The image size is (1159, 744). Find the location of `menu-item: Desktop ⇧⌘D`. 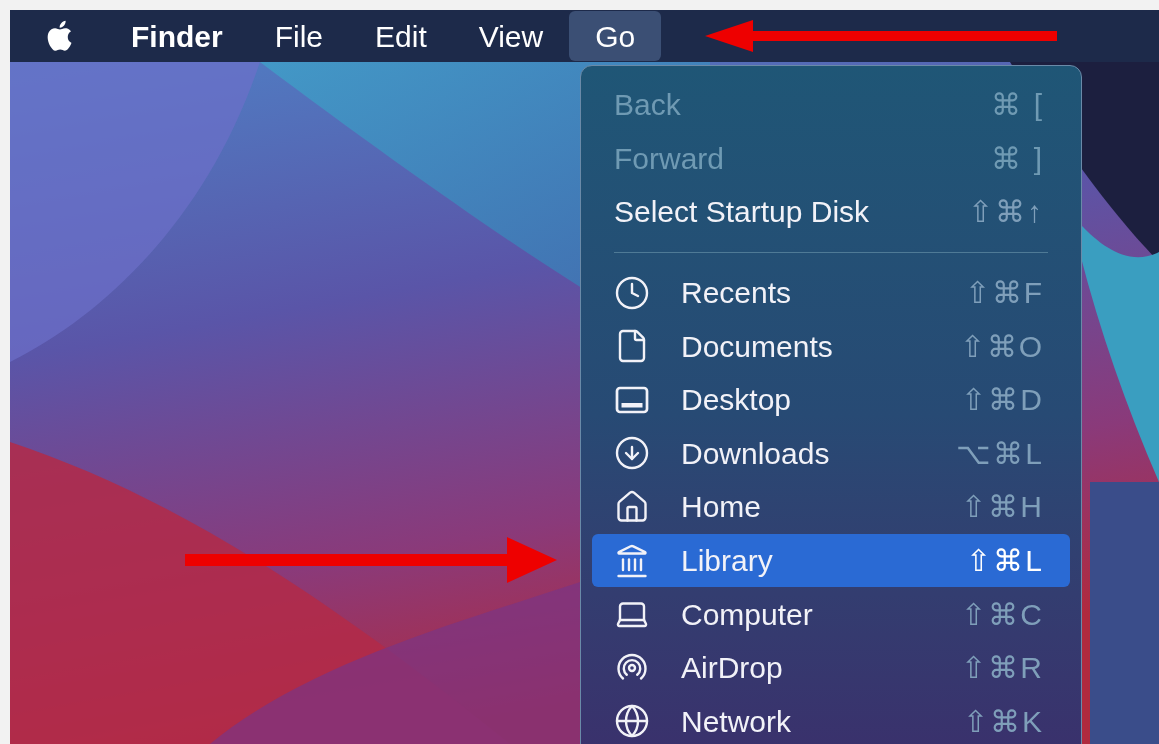

menu-item: Desktop ⇧⌘D is located at coordinates (831, 399).